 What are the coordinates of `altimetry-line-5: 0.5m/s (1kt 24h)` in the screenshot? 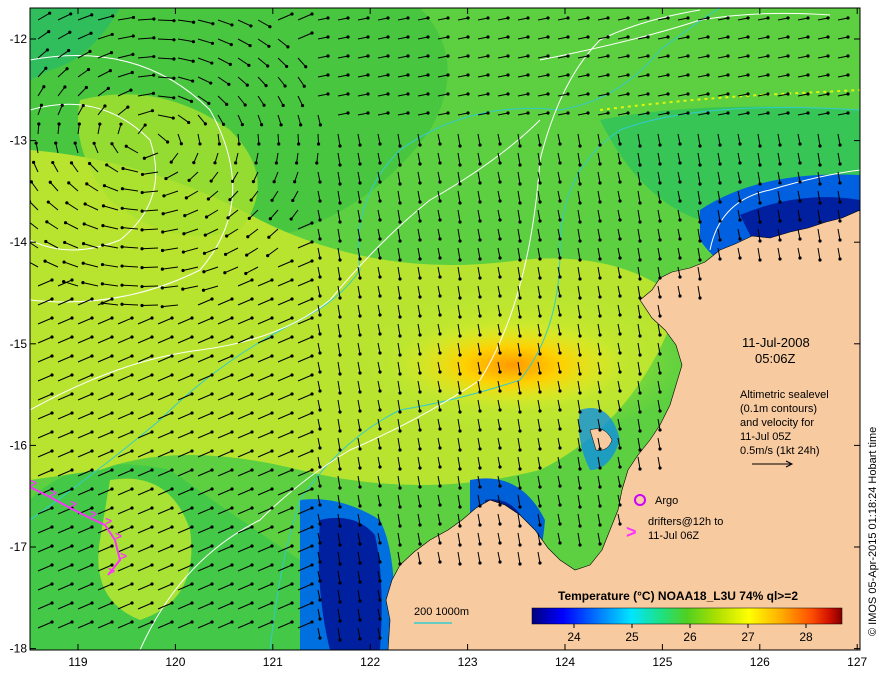 It's located at (779, 451).